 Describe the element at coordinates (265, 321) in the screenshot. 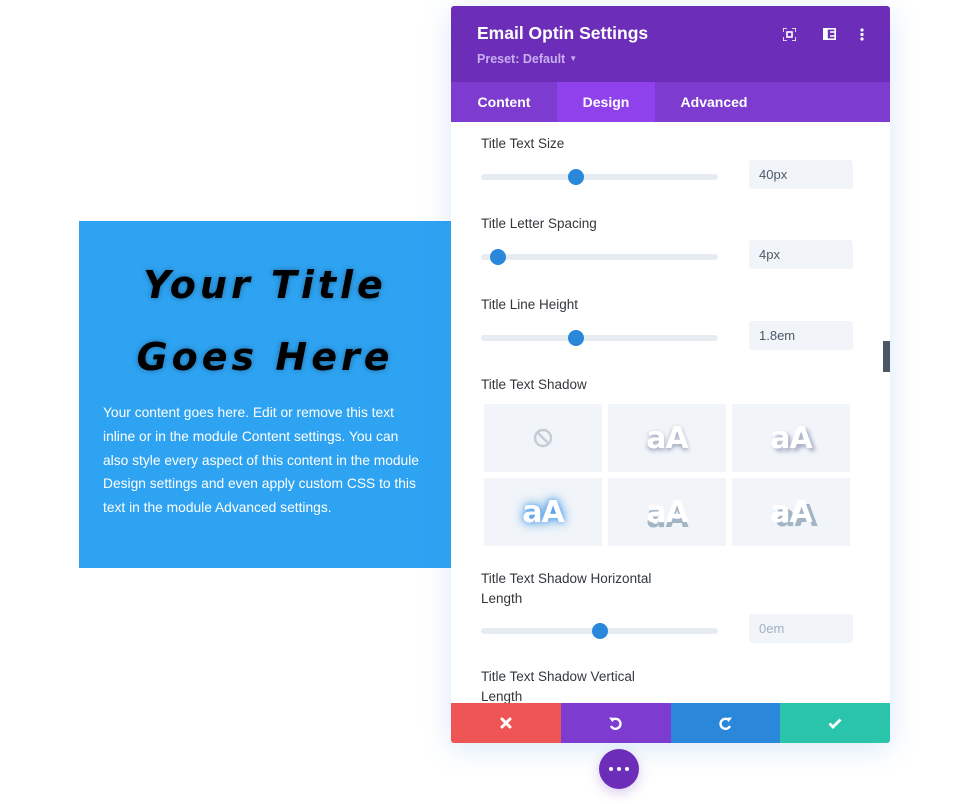

I see `module-title: Your Title Goes Here` at that location.